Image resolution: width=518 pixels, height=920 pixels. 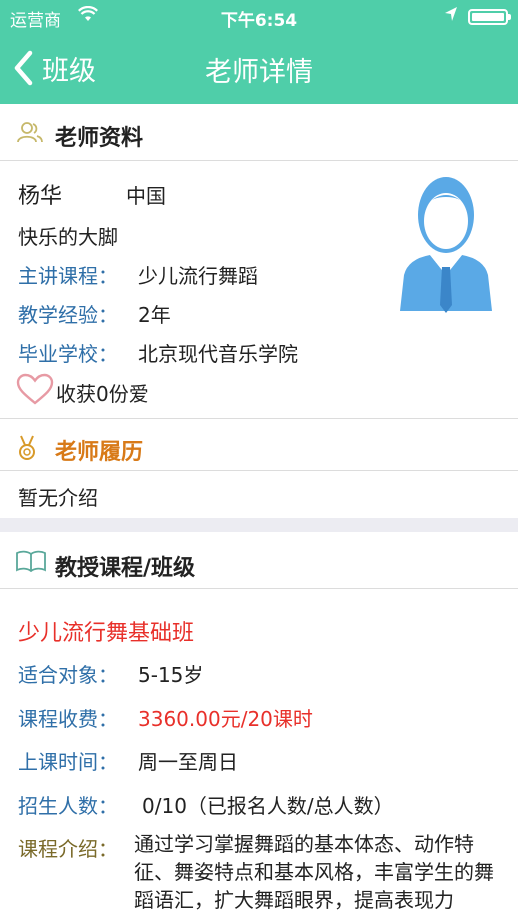 I want to click on status-bar: 运营商 下午6:54, so click(x=259, y=16).